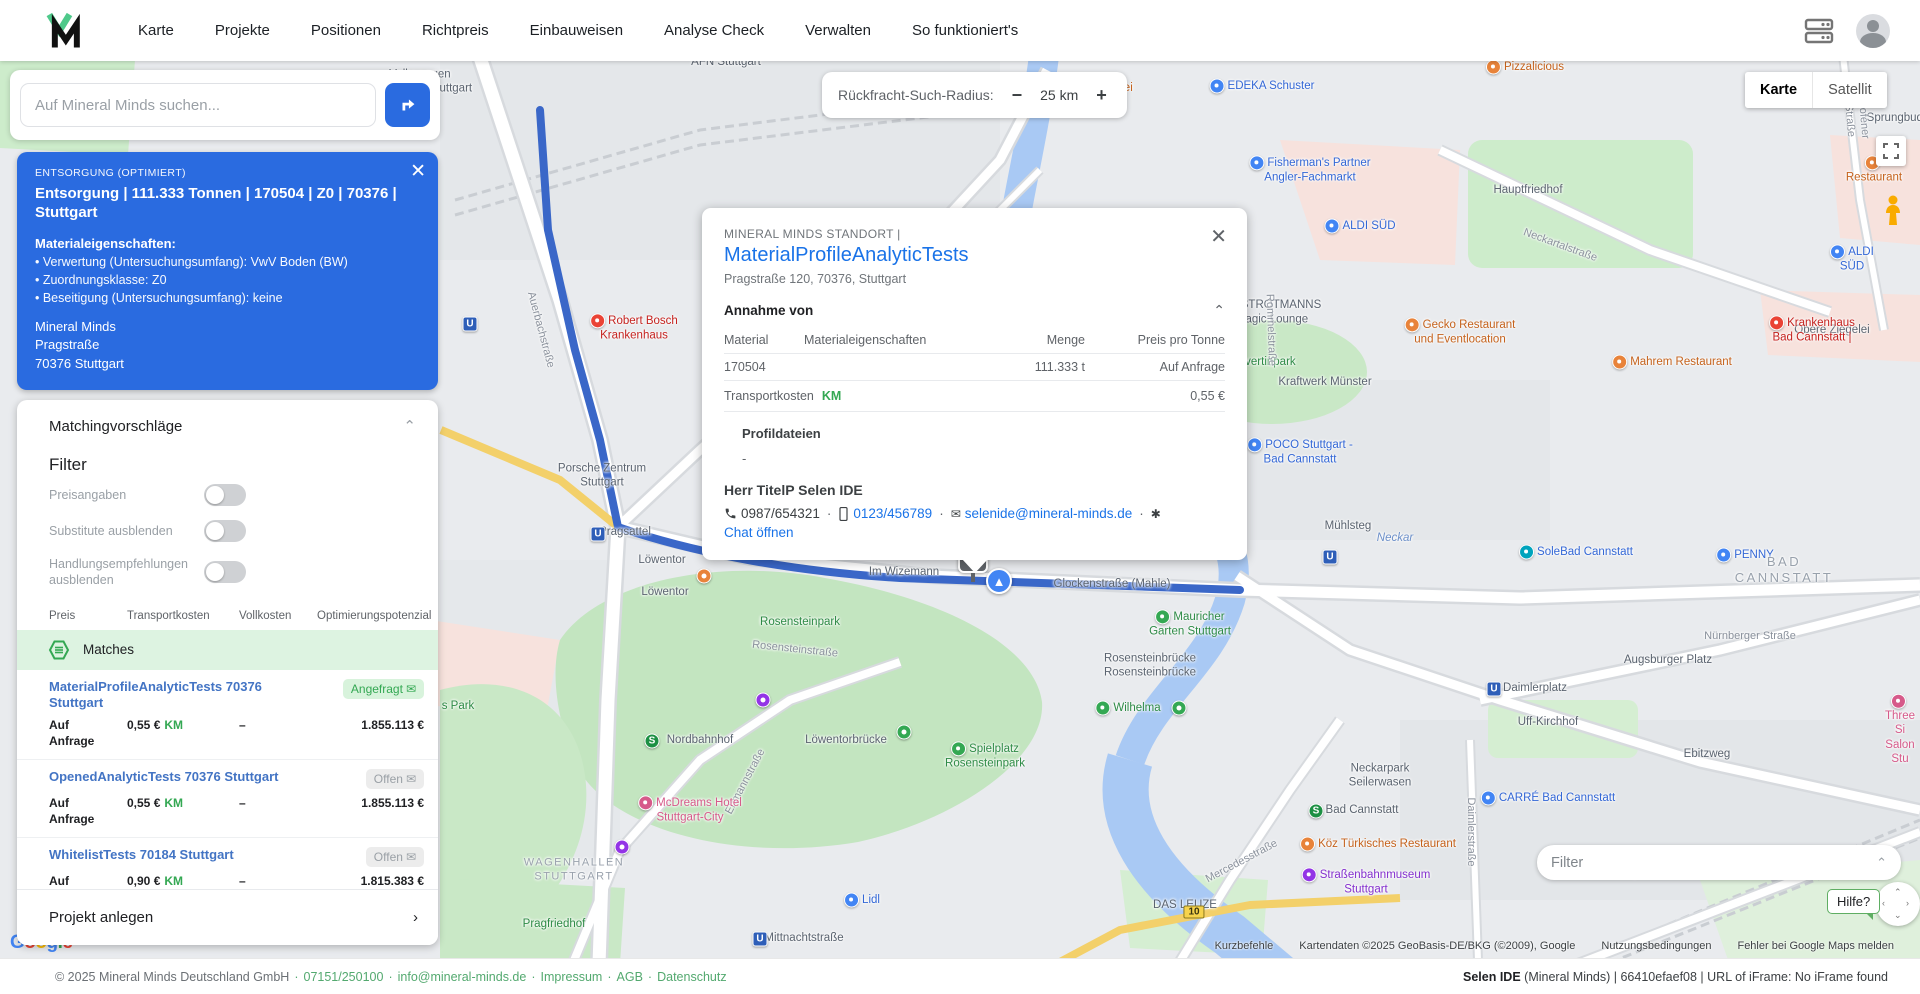  Describe the element at coordinates (1459, 331) in the screenshot. I see `map-label: Gecko Restaurant und Eventlocation` at that location.